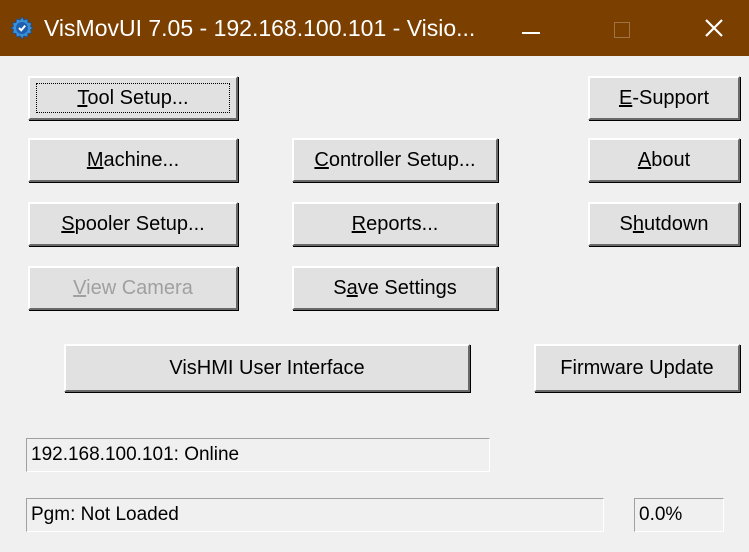 This screenshot has height=552, width=749. I want to click on about-button: About, so click(664, 160).